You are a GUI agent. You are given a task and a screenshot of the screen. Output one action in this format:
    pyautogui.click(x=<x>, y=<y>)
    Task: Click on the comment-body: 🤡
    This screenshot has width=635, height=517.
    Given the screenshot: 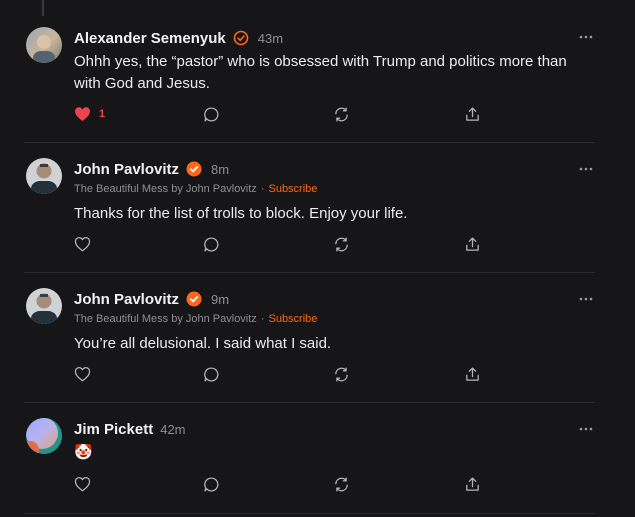 What is the action you would take?
    pyautogui.click(x=83, y=452)
    